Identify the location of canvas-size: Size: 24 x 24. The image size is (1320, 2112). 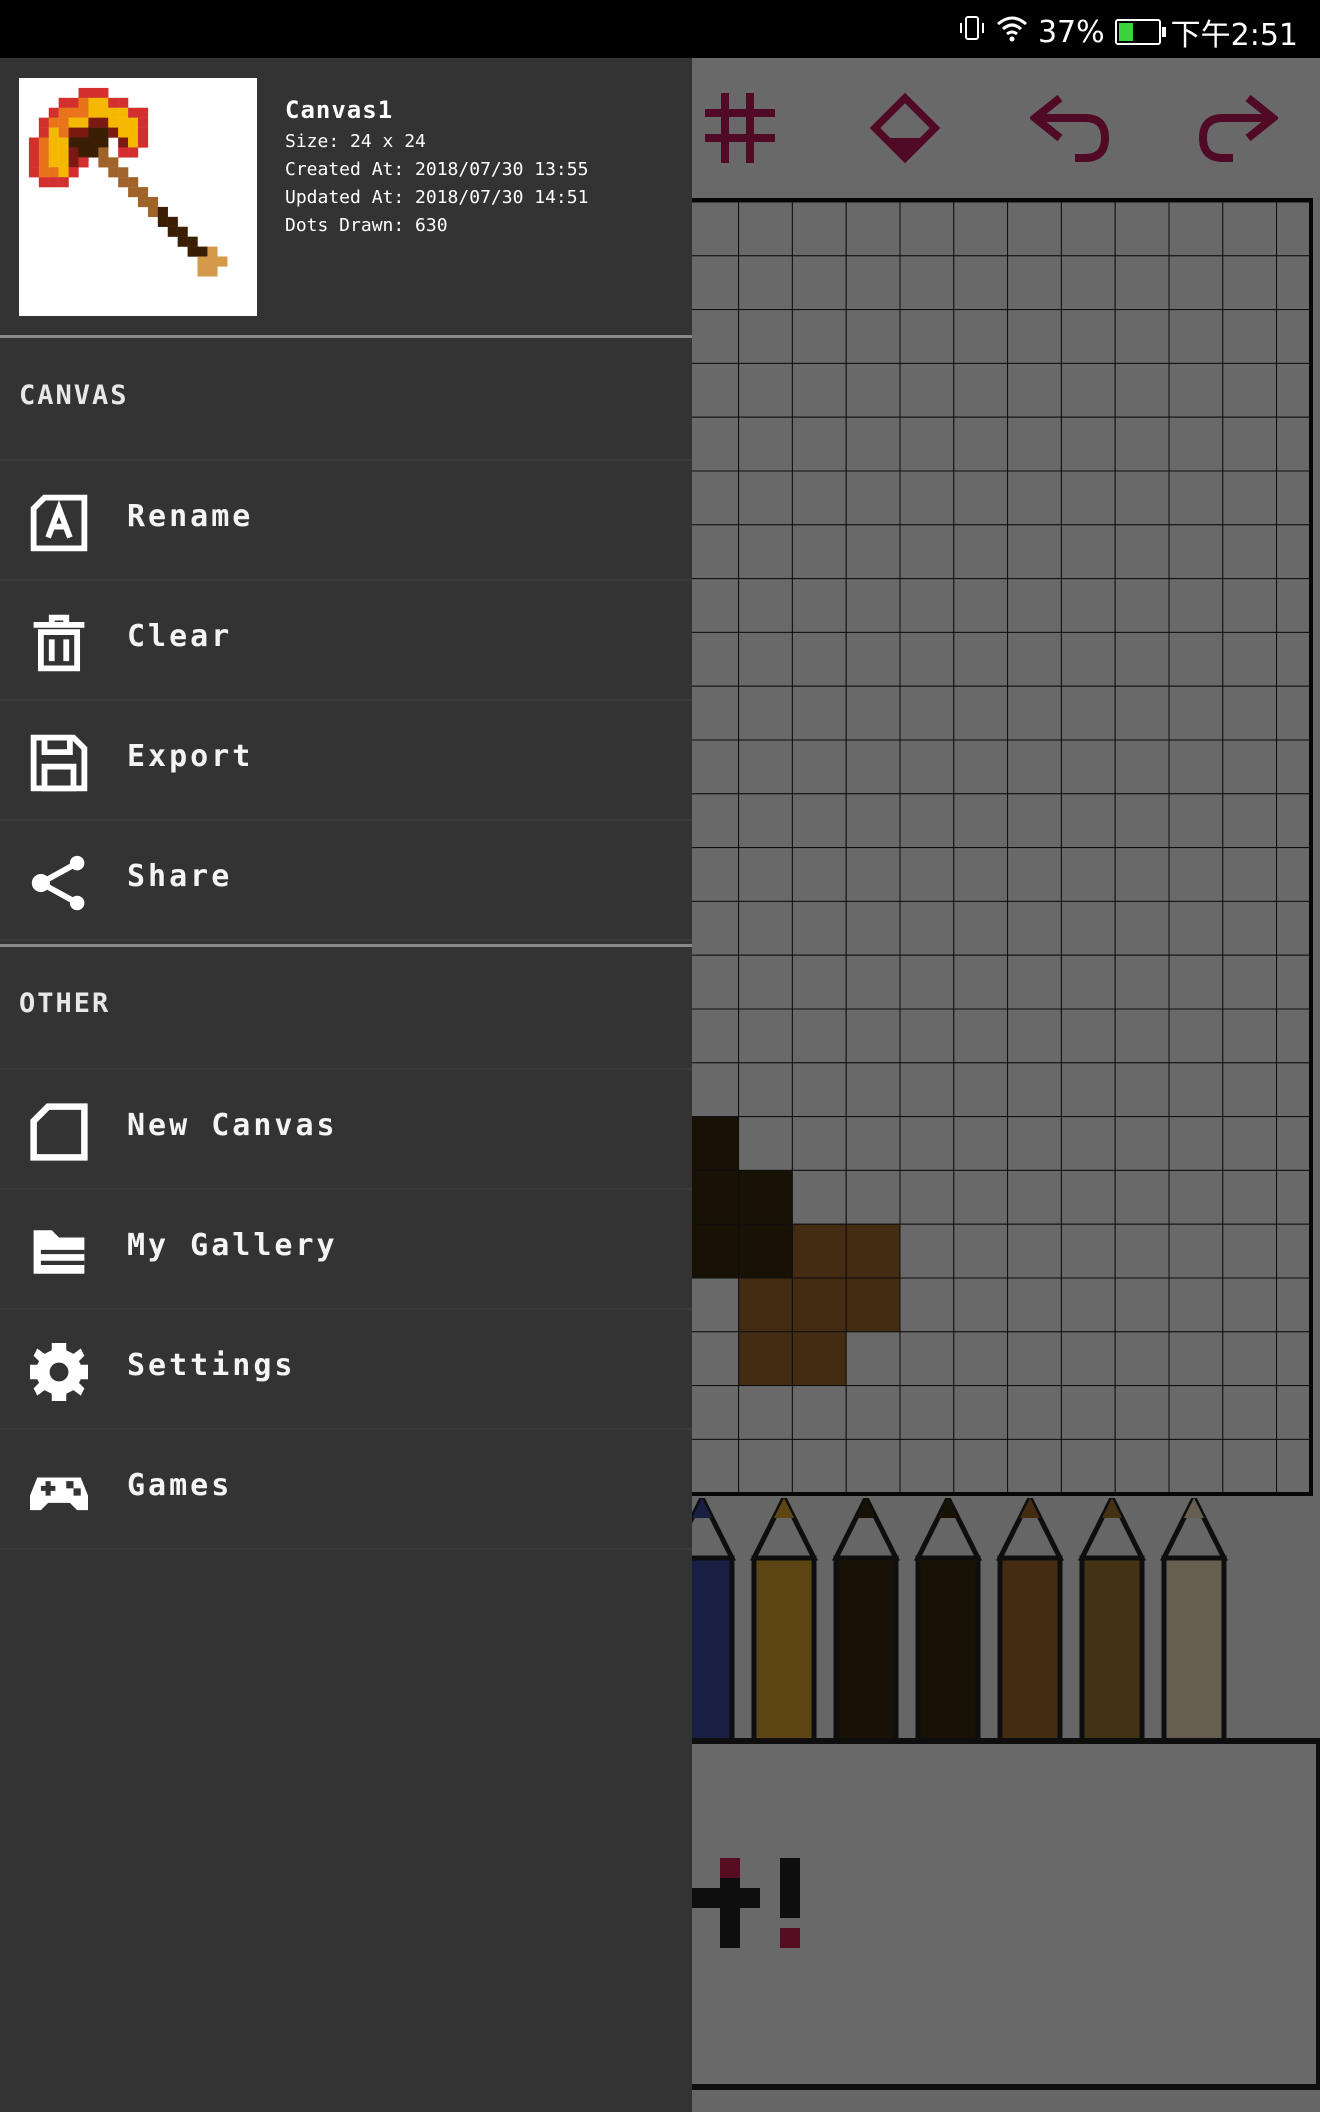
(355, 141).